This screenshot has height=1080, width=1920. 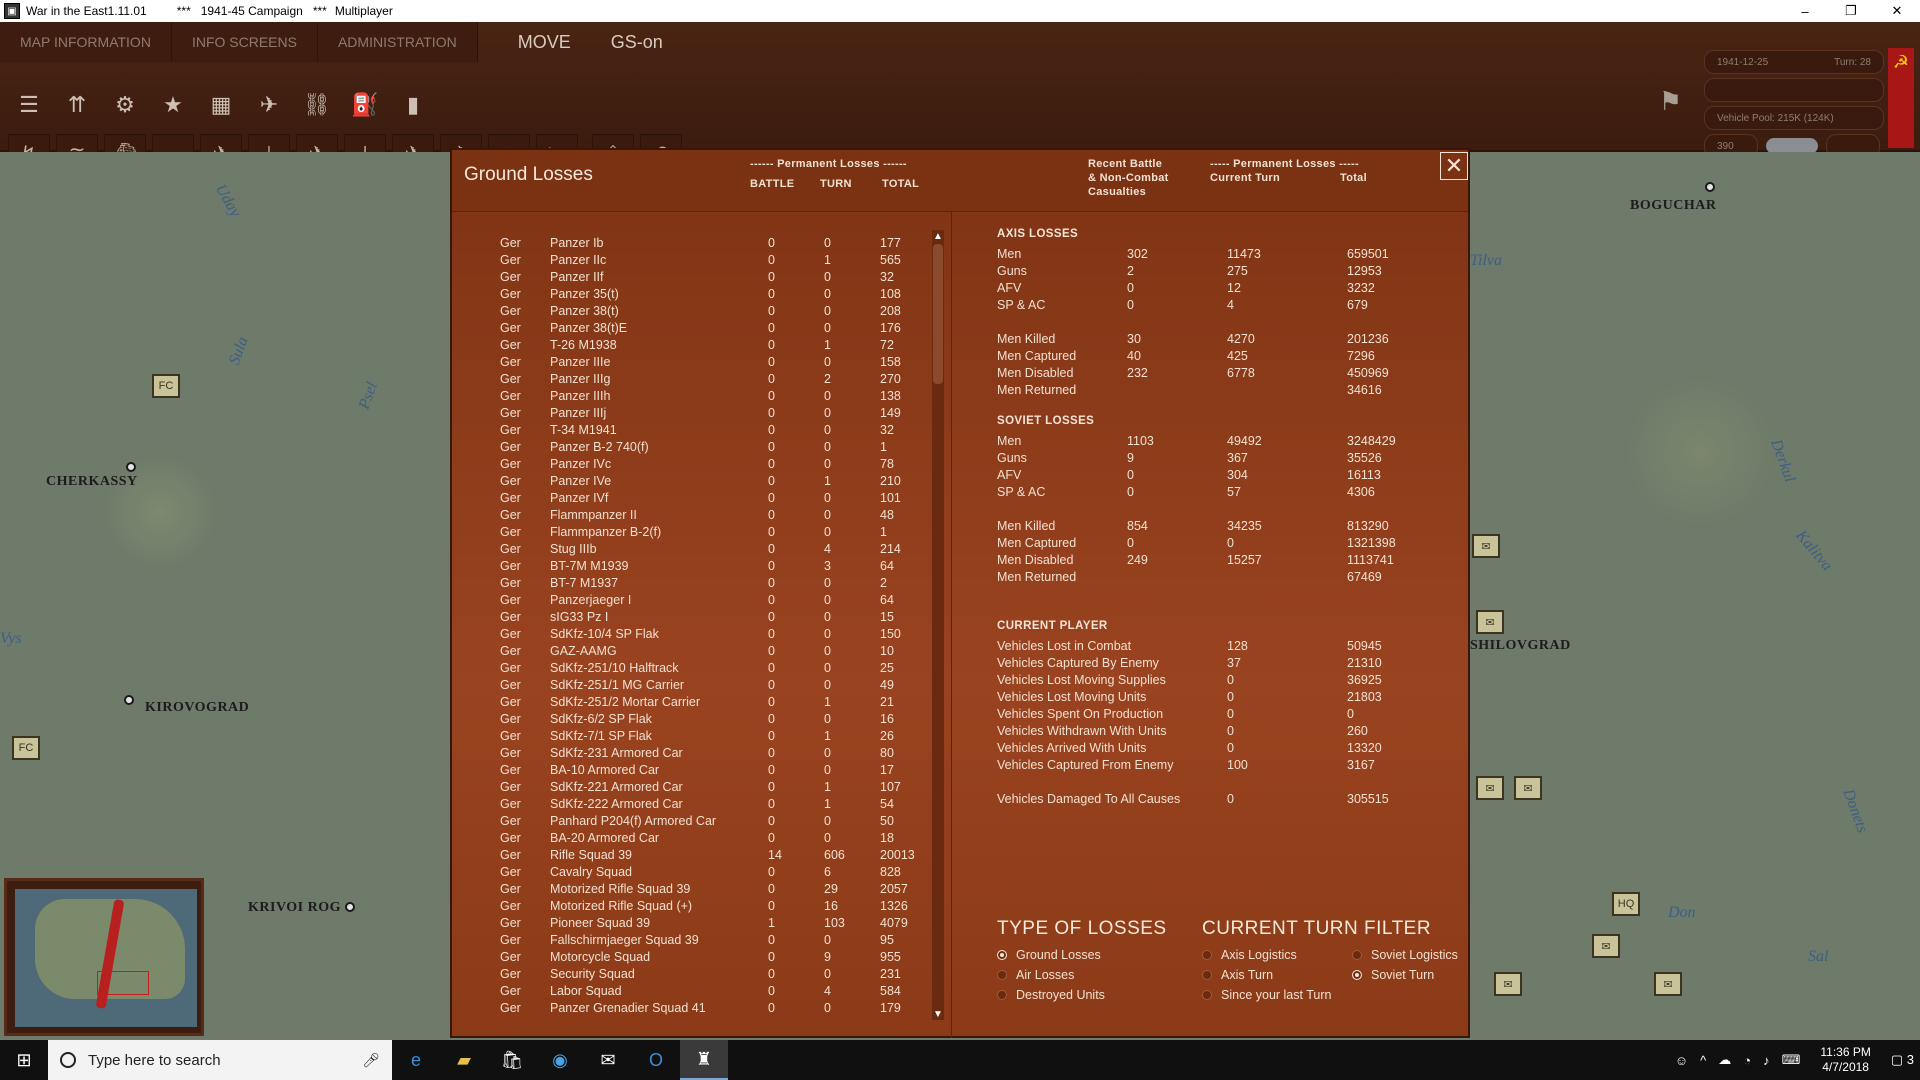 What do you see at coordinates (938, 236) in the screenshot?
I see `scroll-up-icon: ▲` at bounding box center [938, 236].